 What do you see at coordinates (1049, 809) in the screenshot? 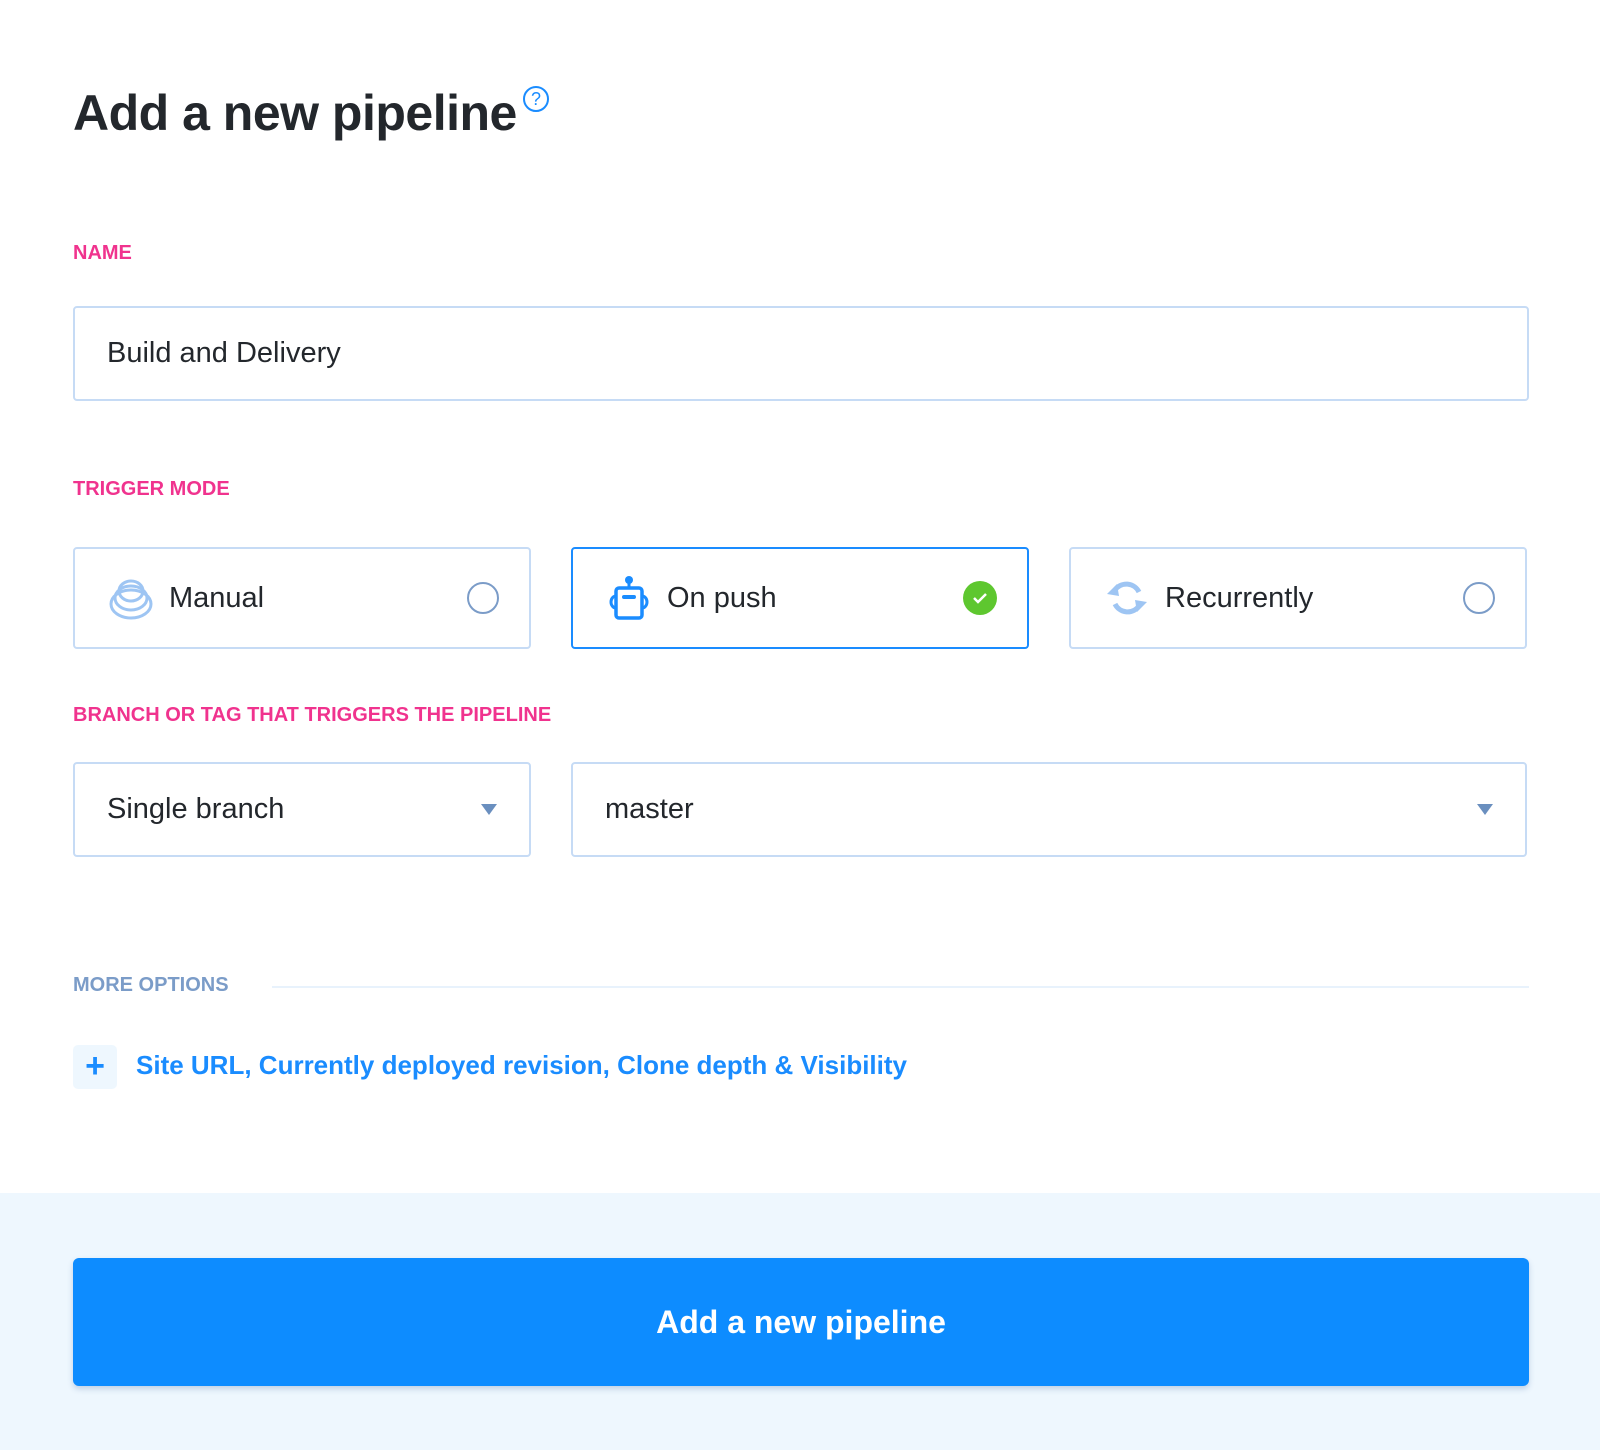
I see `branch-select: master` at bounding box center [1049, 809].